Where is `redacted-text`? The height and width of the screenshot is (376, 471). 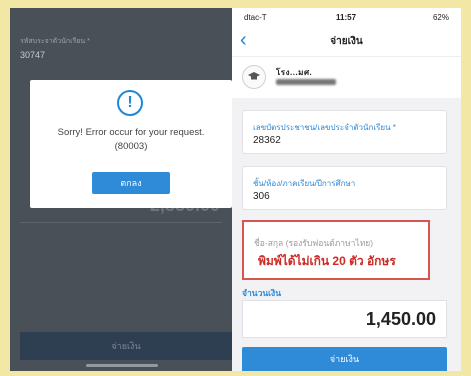 redacted-text is located at coordinates (306, 82).